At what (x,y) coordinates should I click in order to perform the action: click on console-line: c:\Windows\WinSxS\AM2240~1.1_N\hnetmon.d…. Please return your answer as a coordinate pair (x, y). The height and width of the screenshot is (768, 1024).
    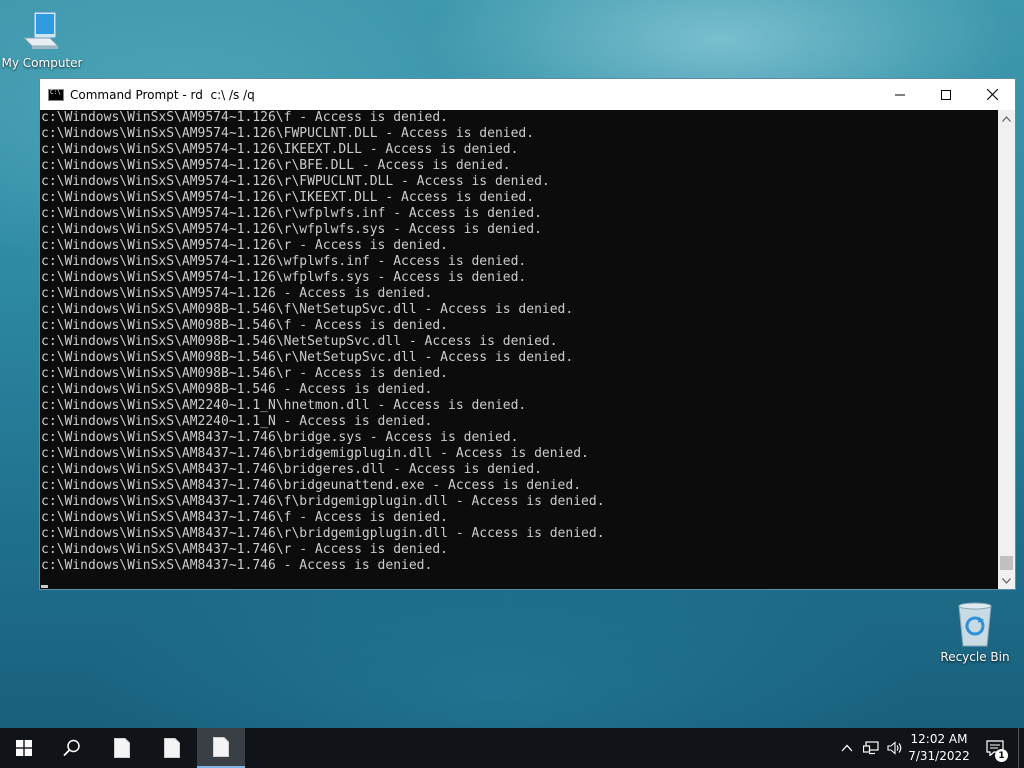
    Looking at the image, I should click on (284, 405).